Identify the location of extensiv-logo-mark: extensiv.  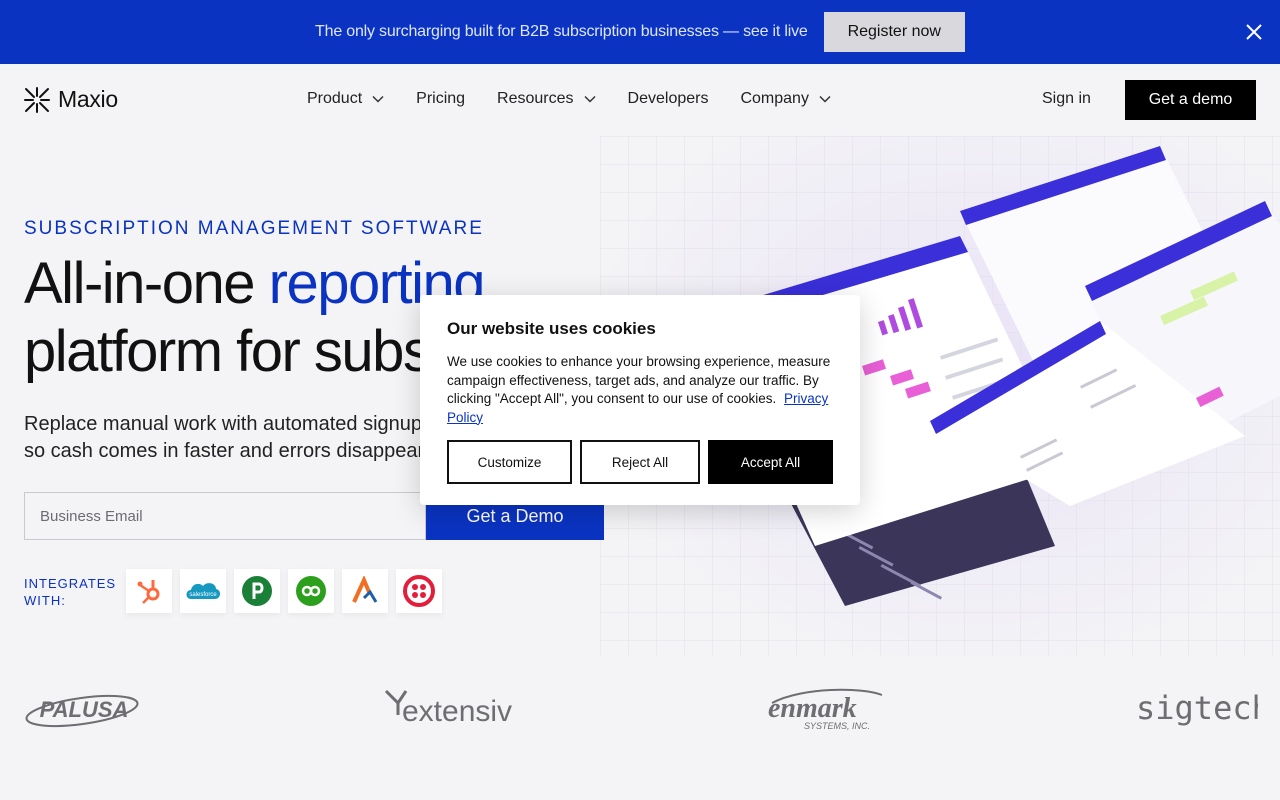
(448, 708).